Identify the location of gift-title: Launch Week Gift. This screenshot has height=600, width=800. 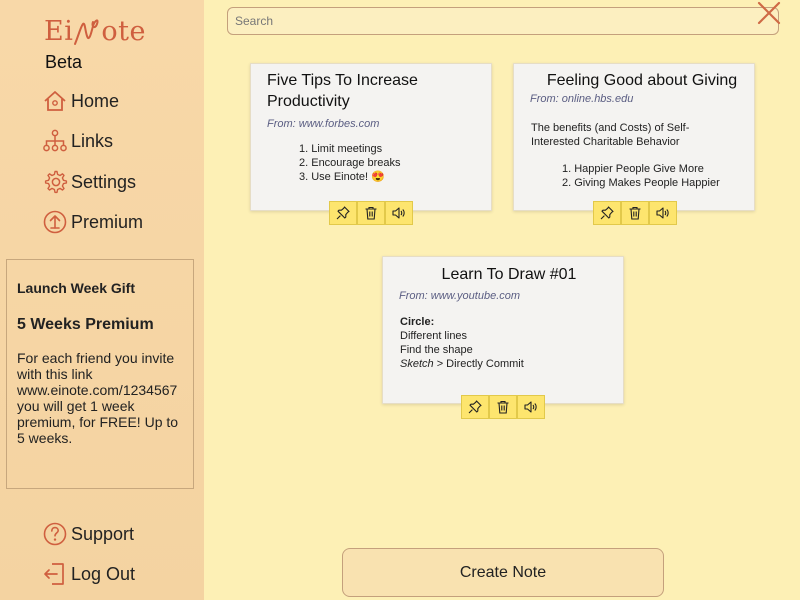
(76, 288).